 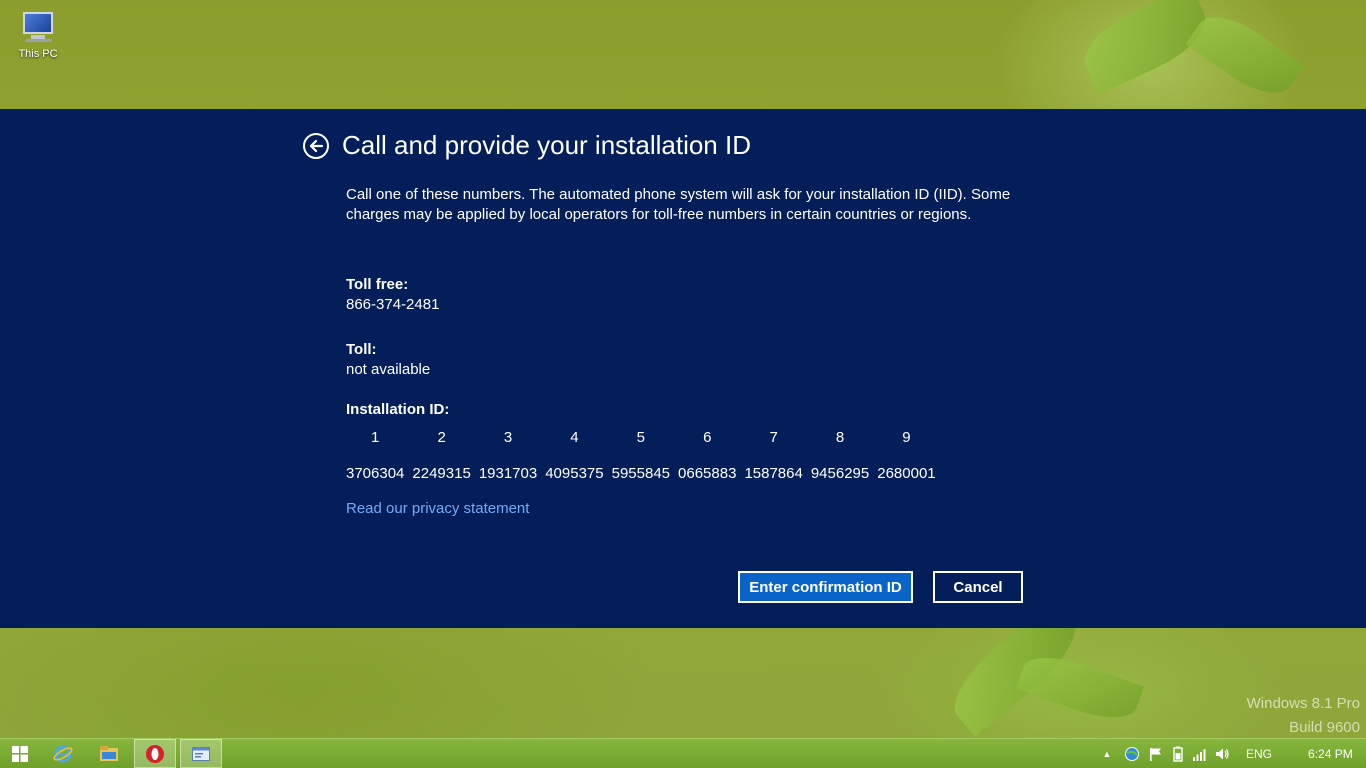 I want to click on opera-icon, so click(x=155, y=753).